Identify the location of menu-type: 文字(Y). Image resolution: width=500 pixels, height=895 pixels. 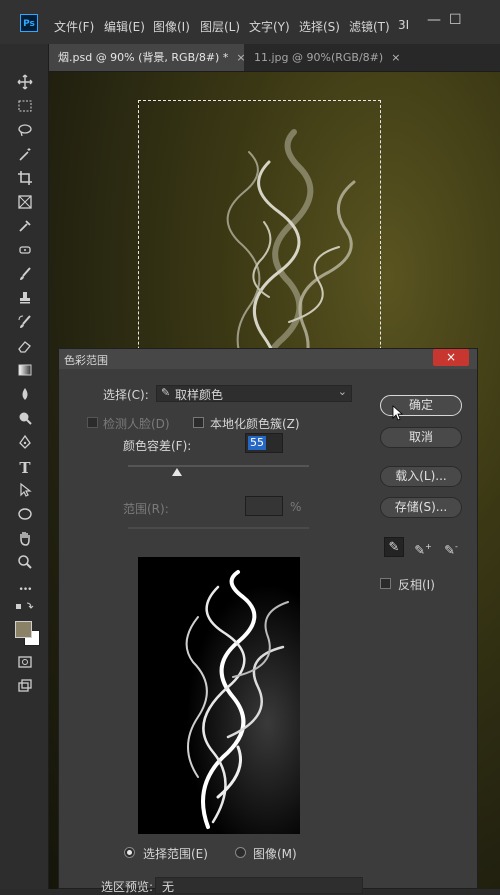
(269, 26).